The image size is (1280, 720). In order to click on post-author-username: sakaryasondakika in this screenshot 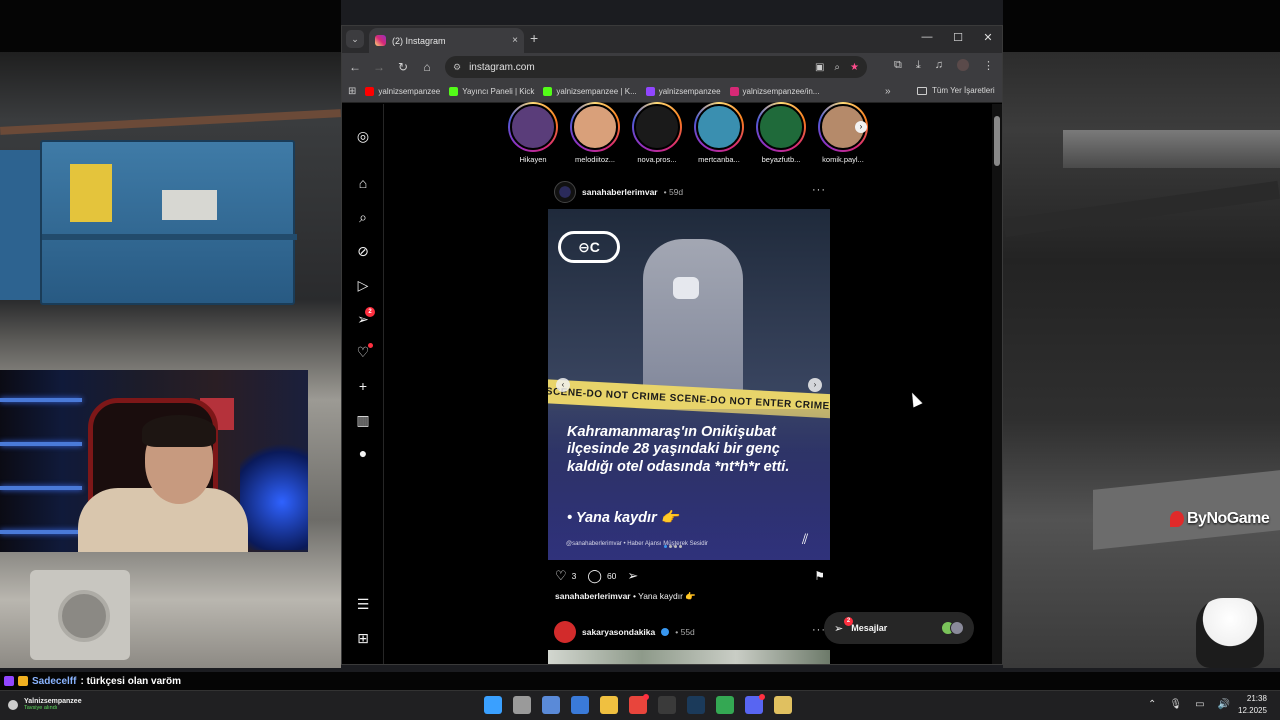, I will do `click(618, 632)`.